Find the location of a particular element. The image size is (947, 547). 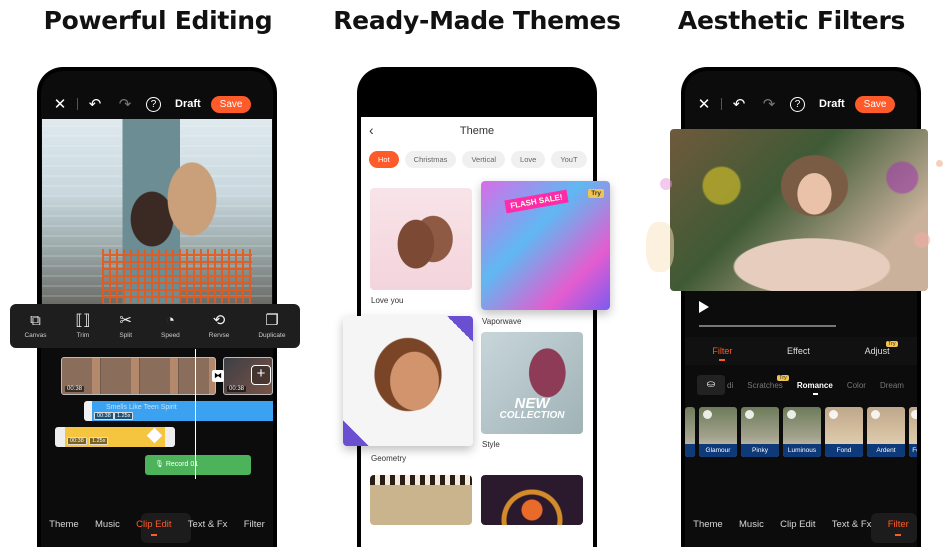

category-dream: Dream is located at coordinates (892, 385).